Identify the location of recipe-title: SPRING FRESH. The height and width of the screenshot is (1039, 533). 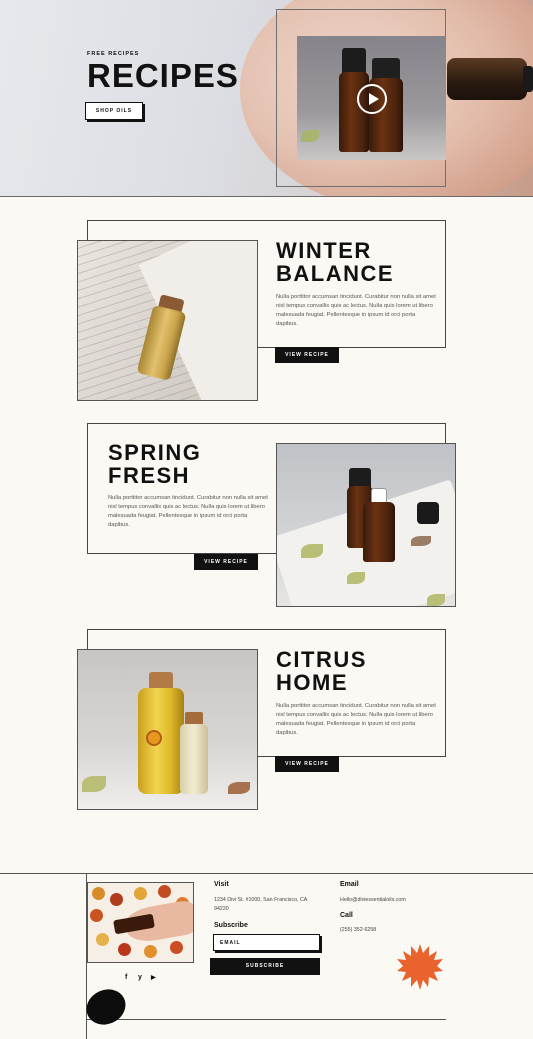
(155, 464).